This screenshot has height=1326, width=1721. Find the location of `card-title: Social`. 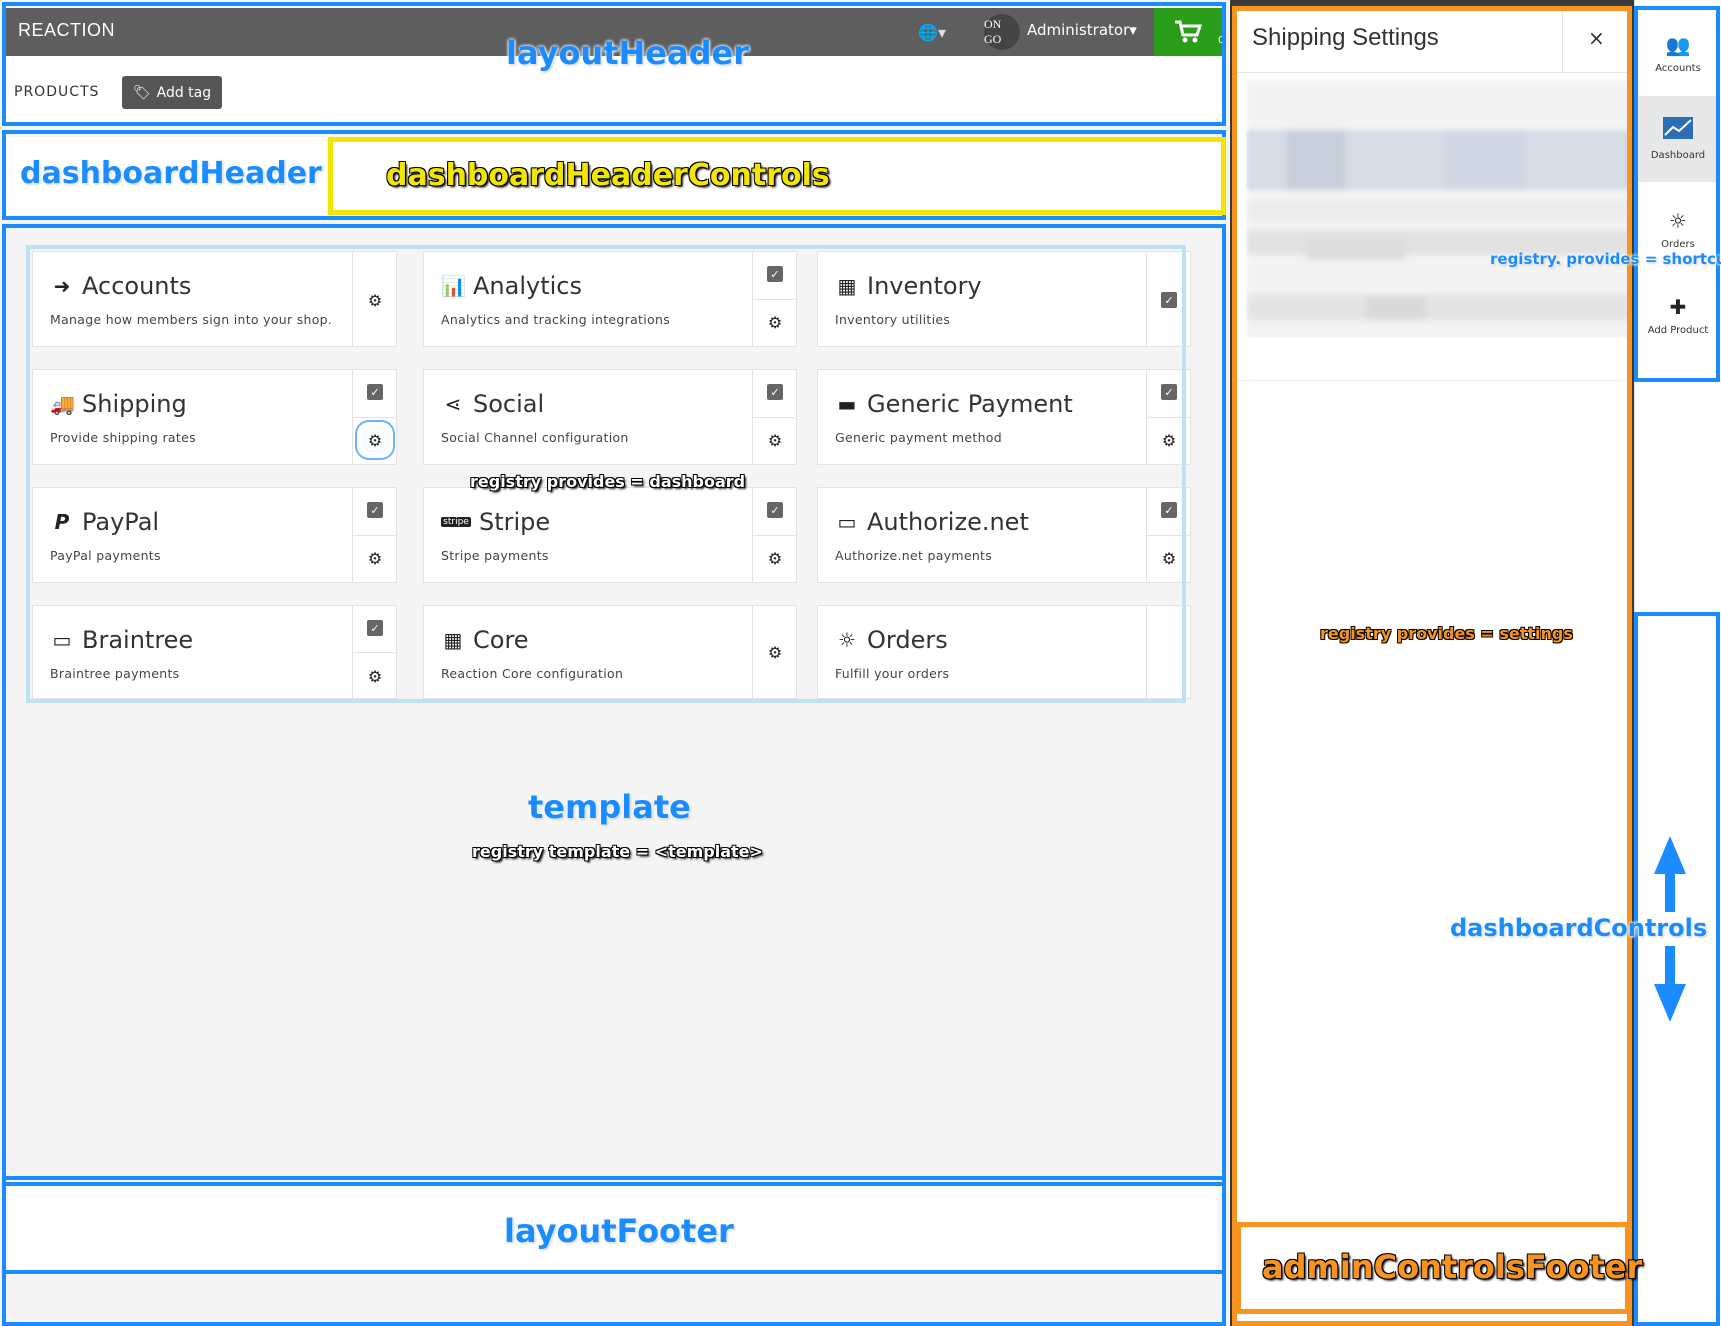

card-title: Social is located at coordinates (509, 404).